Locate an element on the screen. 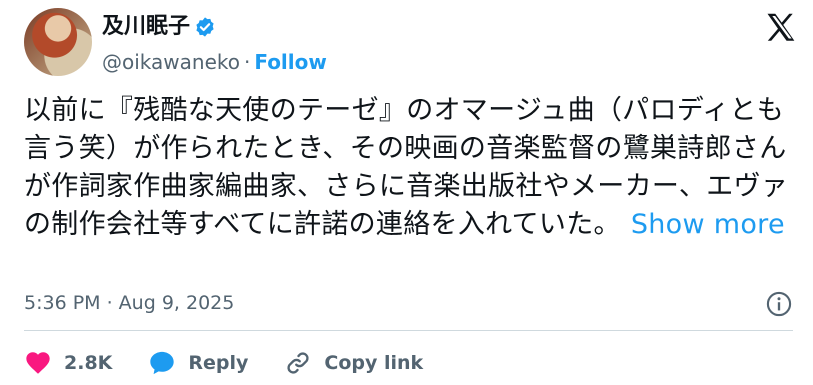  handle-row: @oikawaneko · Follow is located at coordinates (214, 62).